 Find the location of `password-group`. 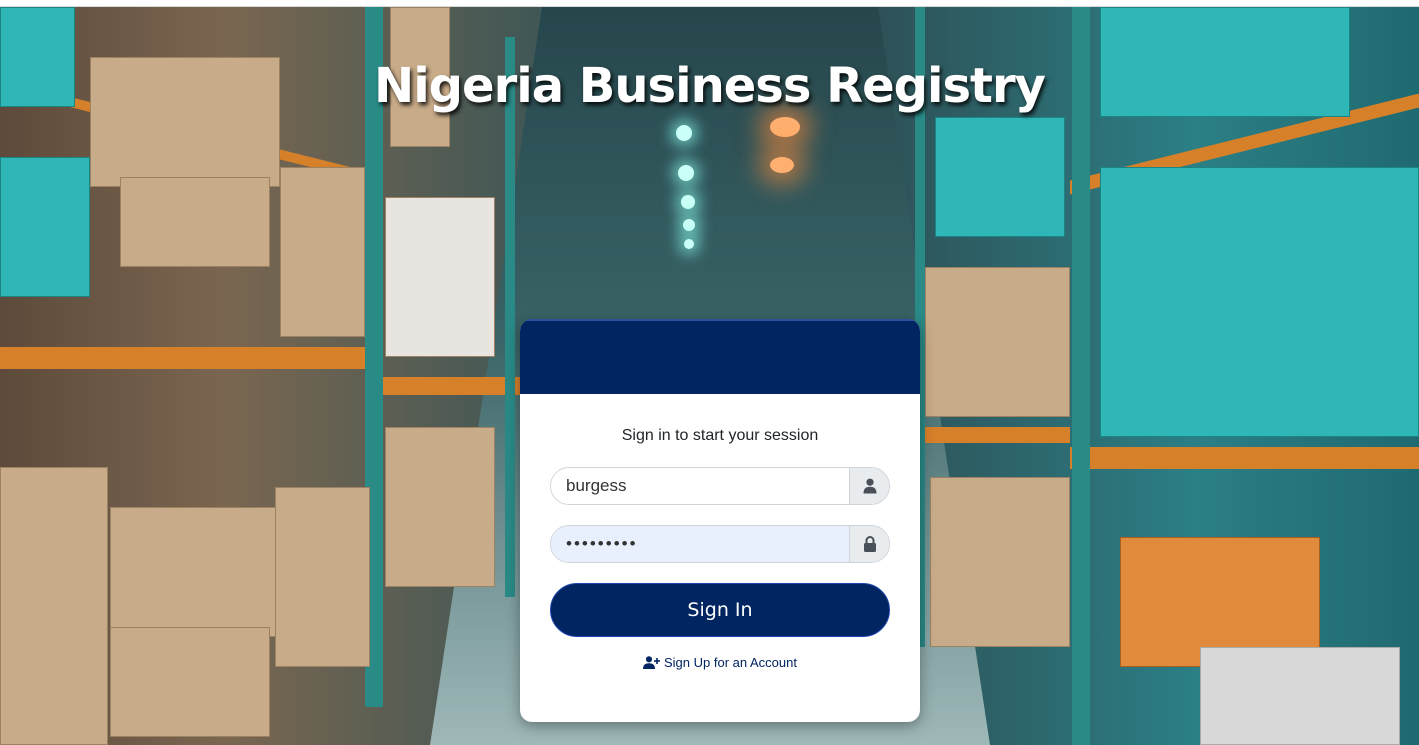

password-group is located at coordinates (720, 544).